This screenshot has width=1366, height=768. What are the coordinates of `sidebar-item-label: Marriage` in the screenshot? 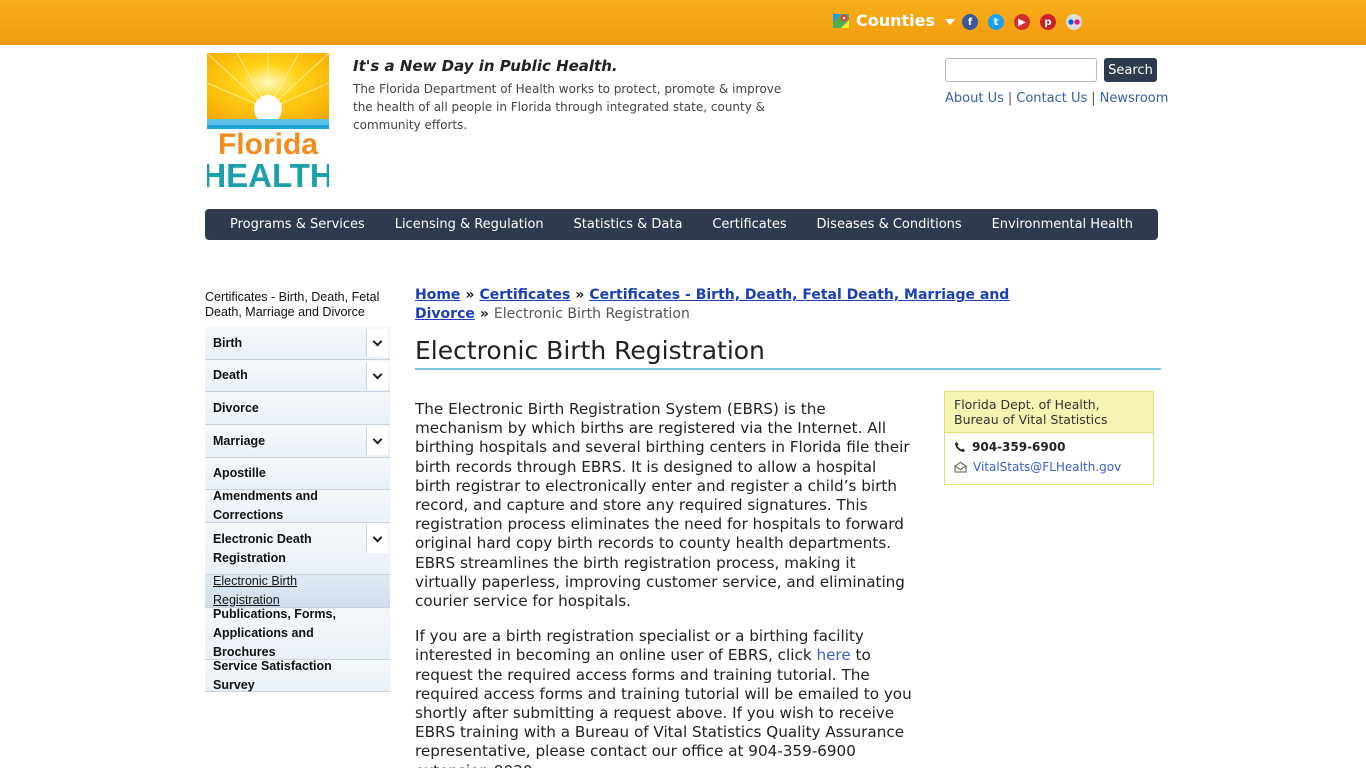 It's located at (239, 440).